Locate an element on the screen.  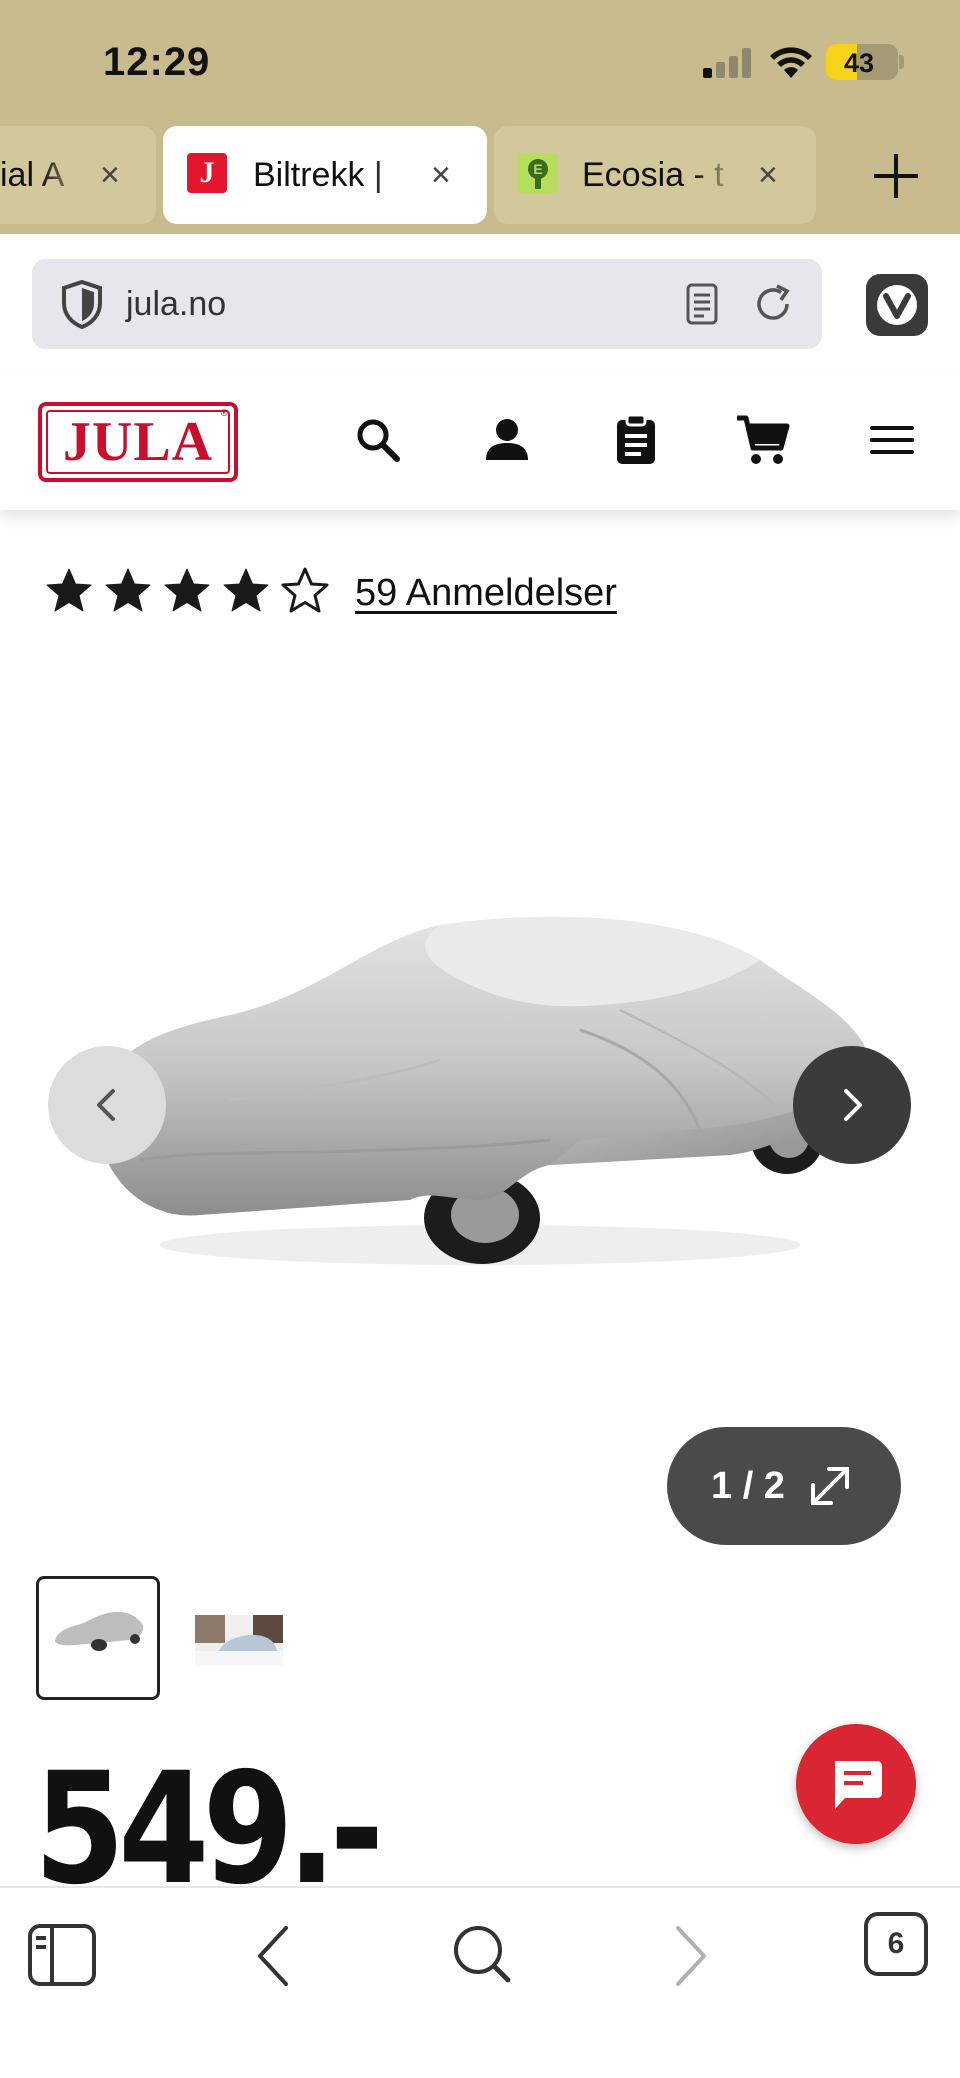
wifi-icon is located at coordinates (791, 62).